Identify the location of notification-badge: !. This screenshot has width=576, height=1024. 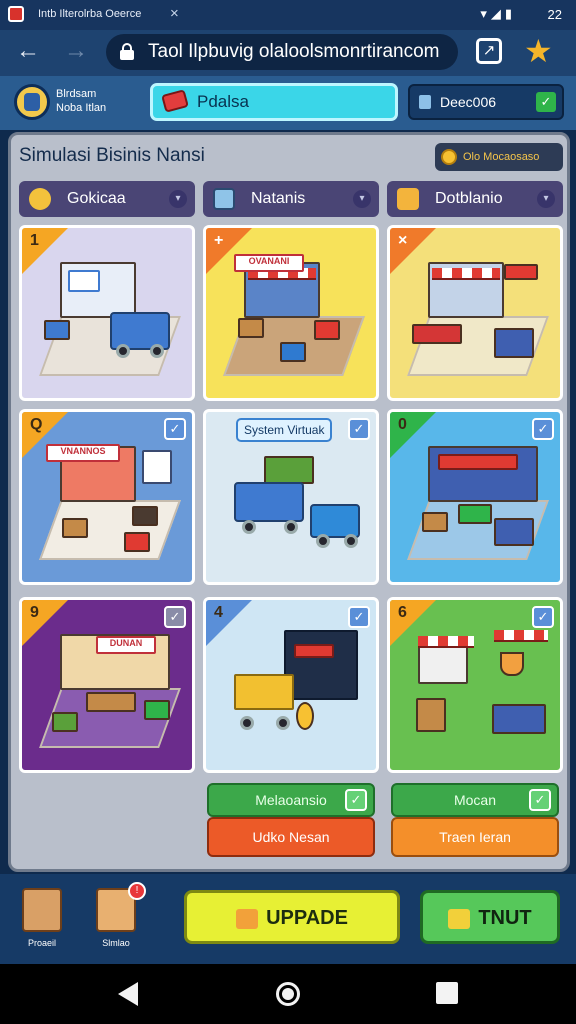
(137, 891).